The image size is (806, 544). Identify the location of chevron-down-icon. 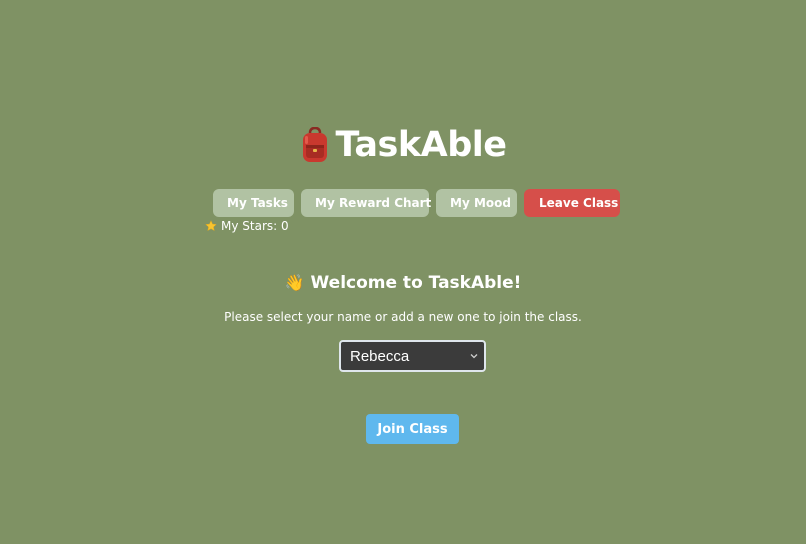
(474, 356).